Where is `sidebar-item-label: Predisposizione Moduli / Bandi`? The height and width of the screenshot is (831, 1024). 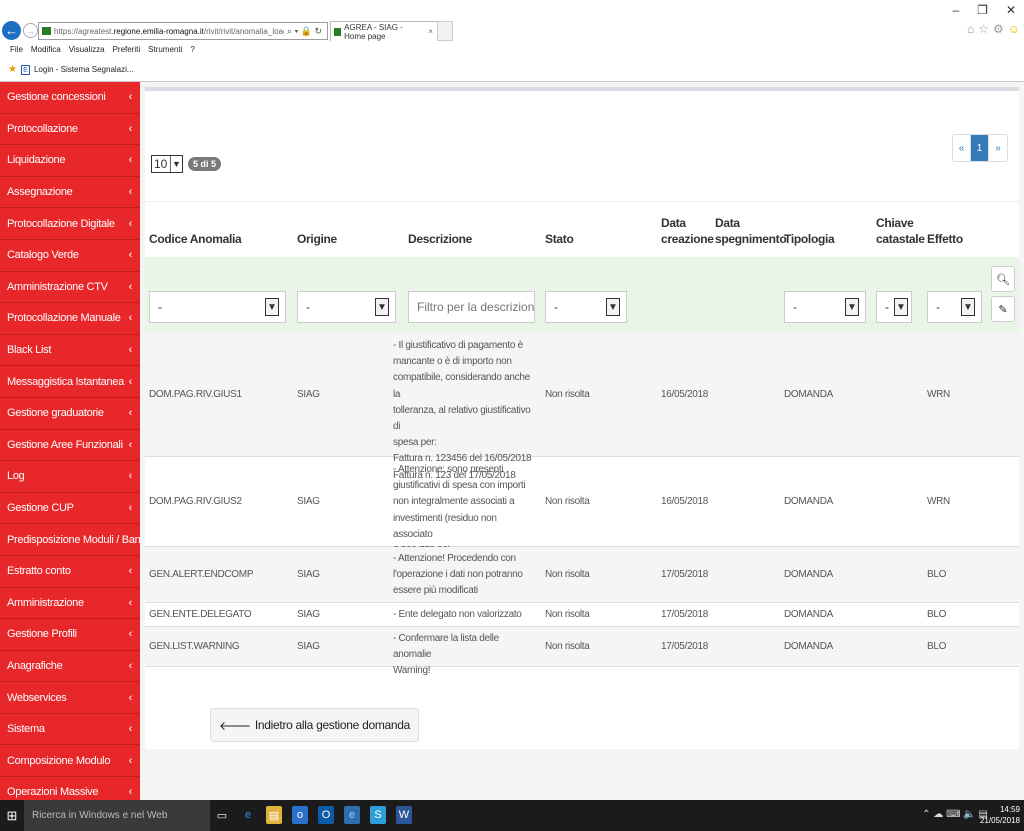 sidebar-item-label: Predisposizione Moduli / Bandi is located at coordinates (78, 539).